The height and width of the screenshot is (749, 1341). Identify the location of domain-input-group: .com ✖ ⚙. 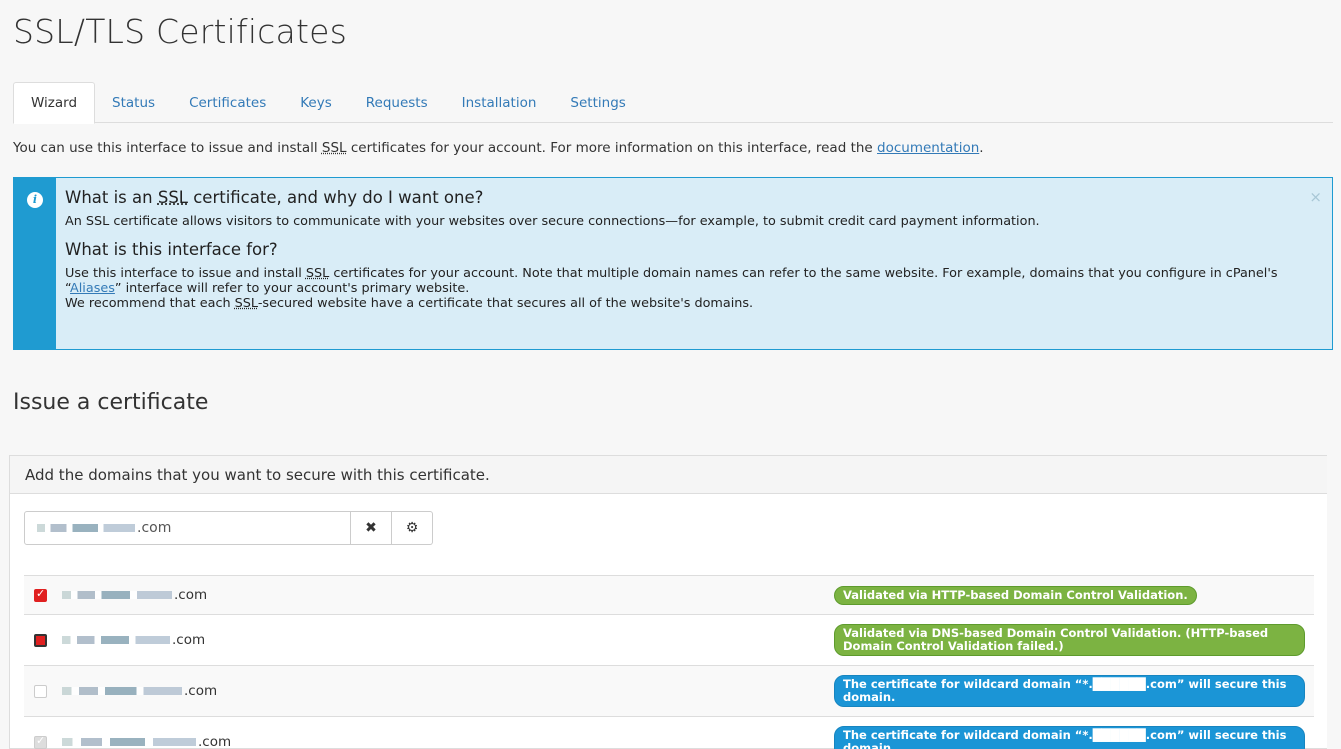
(228, 528).